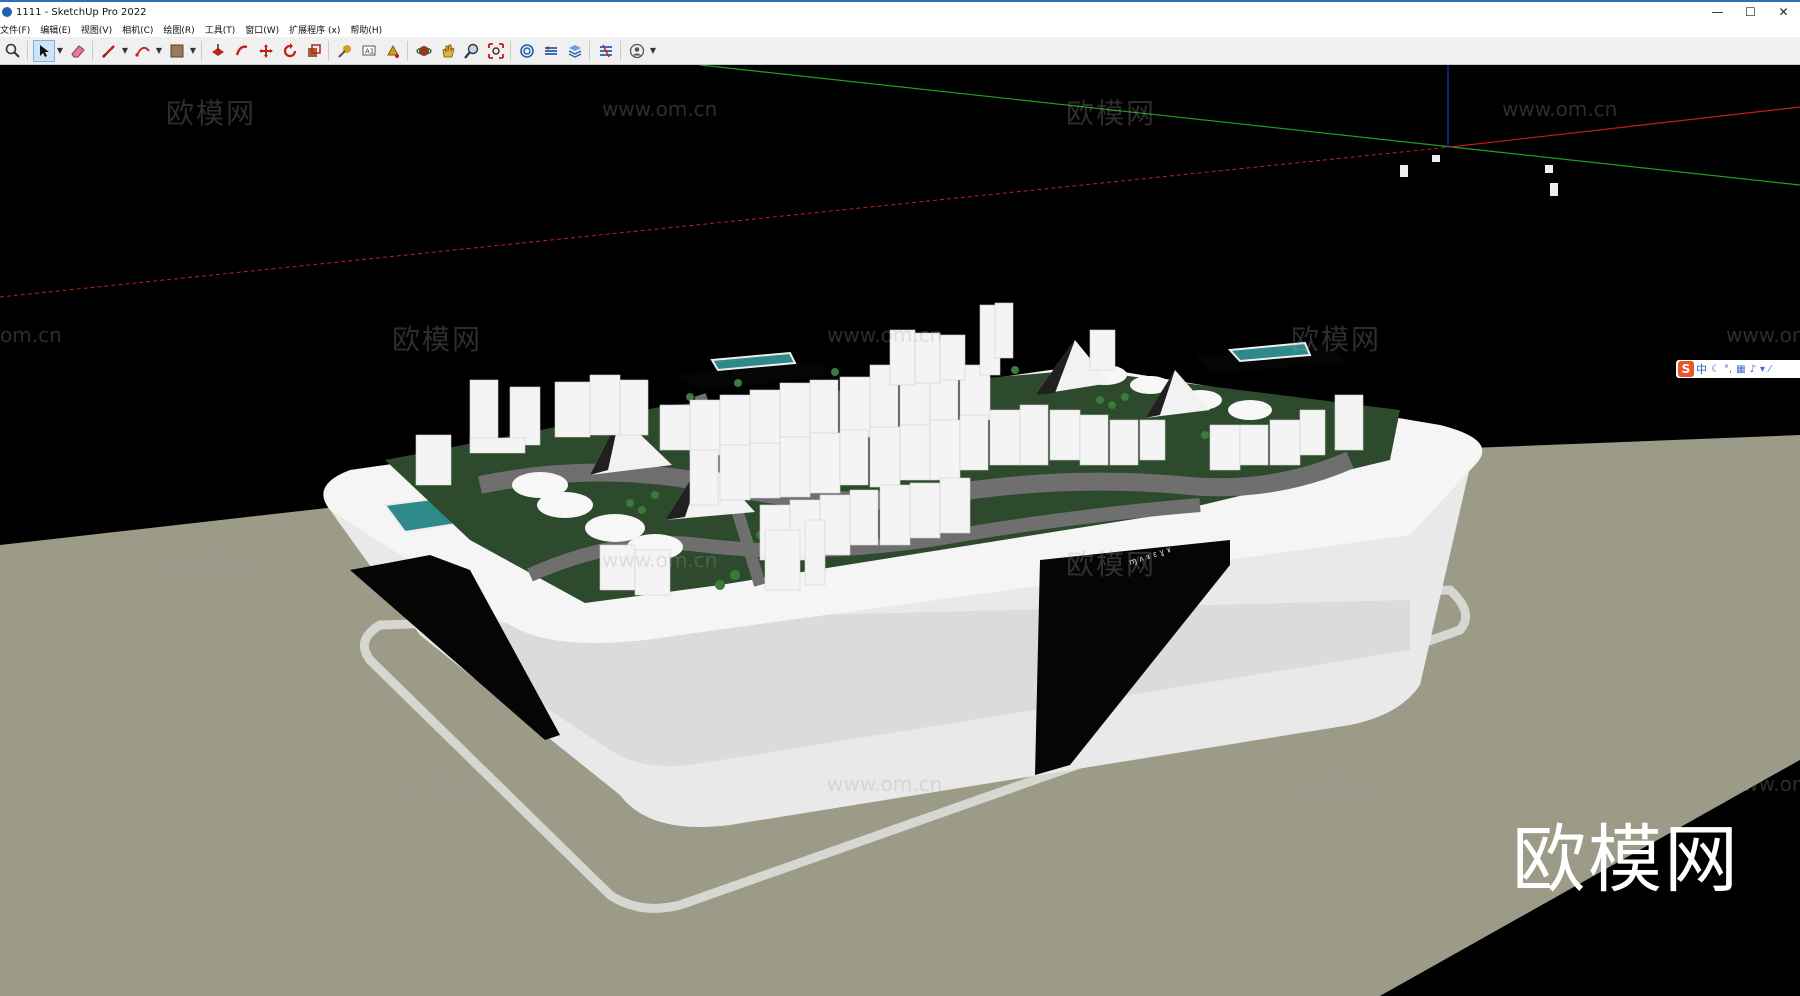  I want to click on text-icon: A1, so click(369, 51).